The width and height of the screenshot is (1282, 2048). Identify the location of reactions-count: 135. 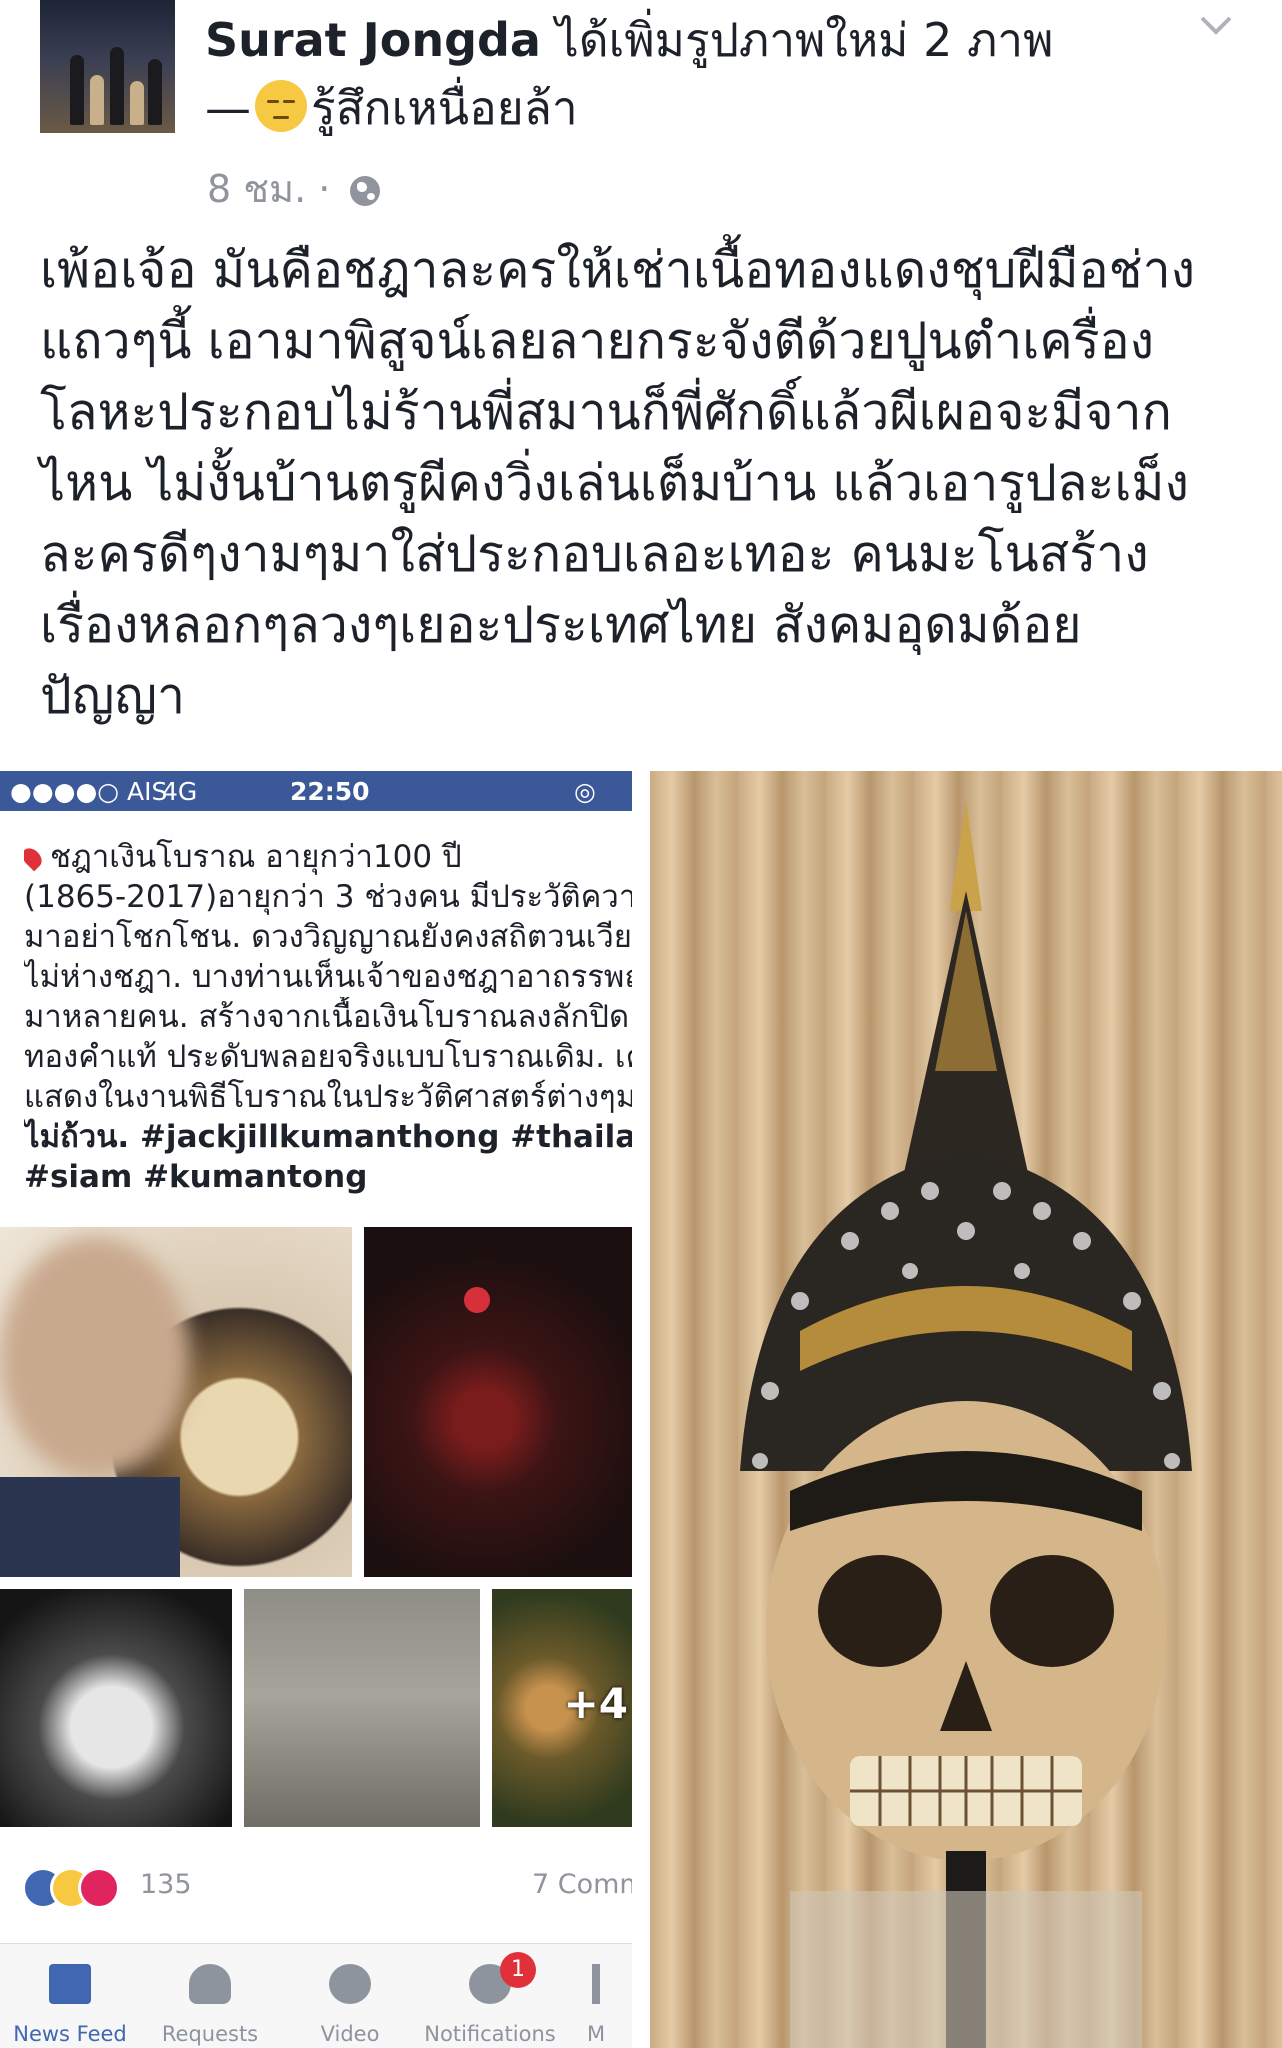
(166, 1884).